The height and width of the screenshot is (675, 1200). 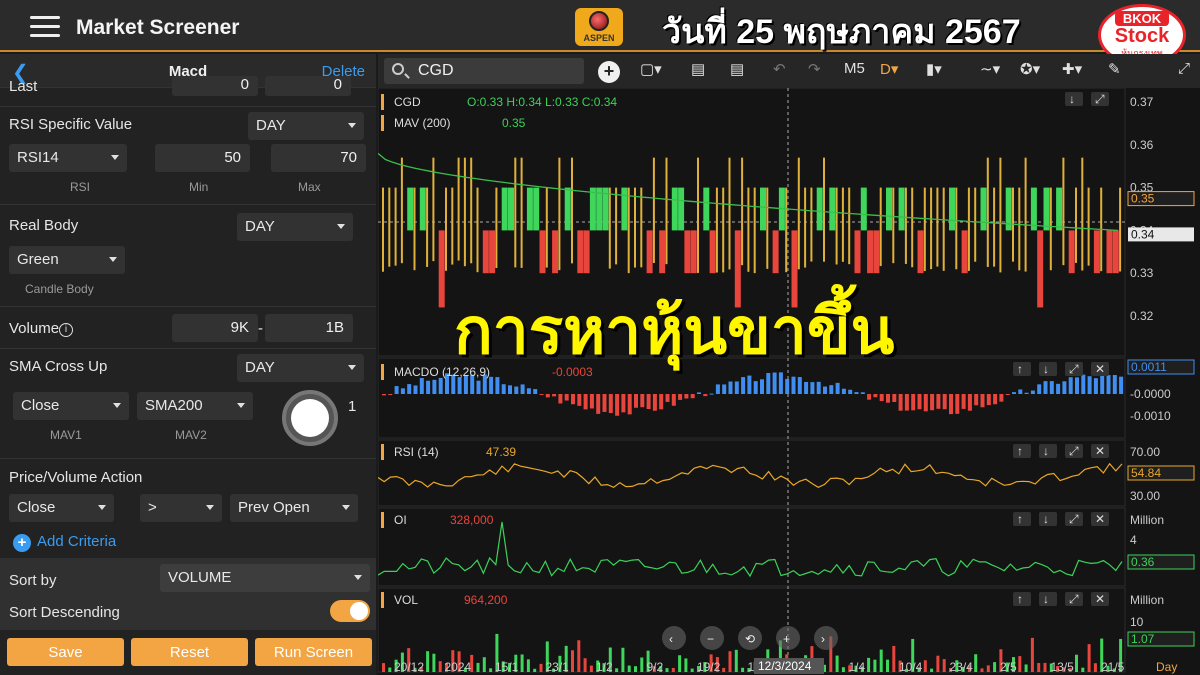 What do you see at coordinates (45, 27) in the screenshot?
I see `menu-icon` at bounding box center [45, 27].